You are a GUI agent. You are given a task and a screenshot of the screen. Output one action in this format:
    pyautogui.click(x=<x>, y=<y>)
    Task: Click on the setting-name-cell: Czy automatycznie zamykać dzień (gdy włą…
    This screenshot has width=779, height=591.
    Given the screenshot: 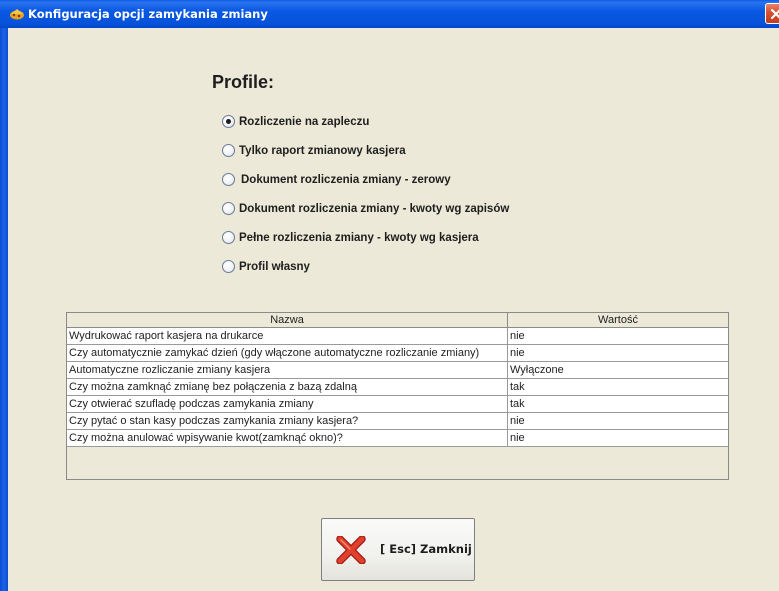 What is the action you would take?
    pyautogui.click(x=287, y=353)
    